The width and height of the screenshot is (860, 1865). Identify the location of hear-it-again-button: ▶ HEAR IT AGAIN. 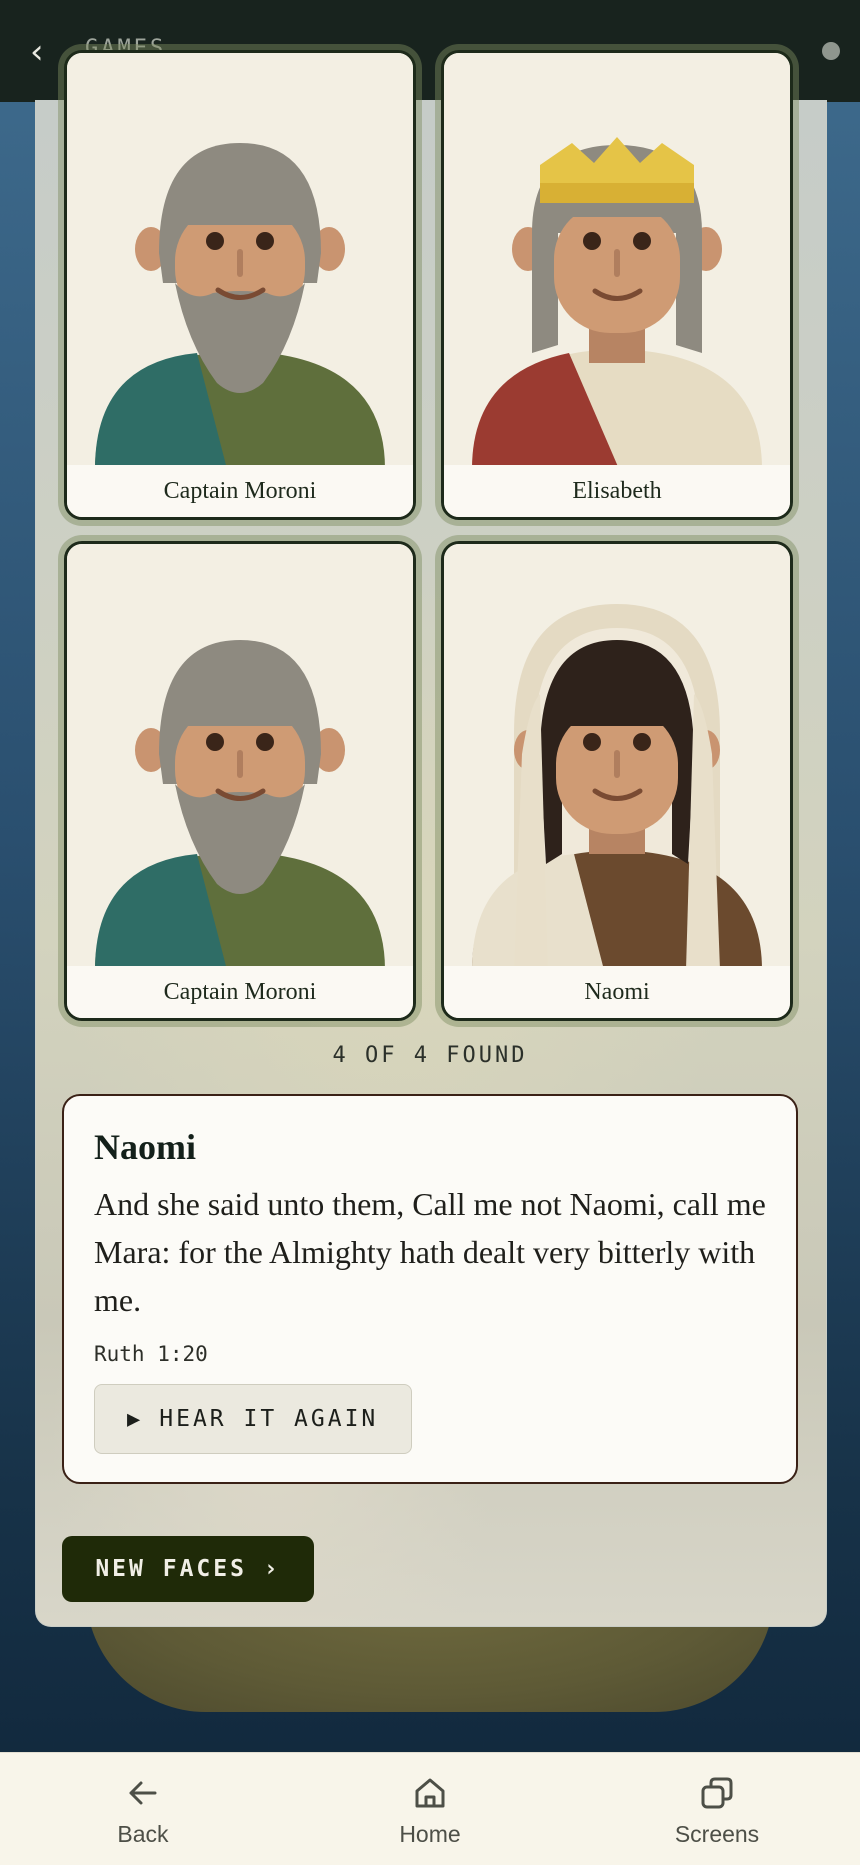
(253, 1419).